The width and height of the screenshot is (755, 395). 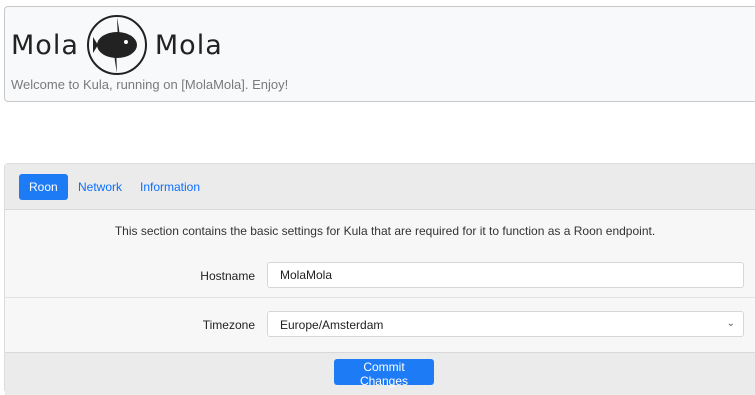 I want to click on card-footer: Commit Changes, so click(x=380, y=373).